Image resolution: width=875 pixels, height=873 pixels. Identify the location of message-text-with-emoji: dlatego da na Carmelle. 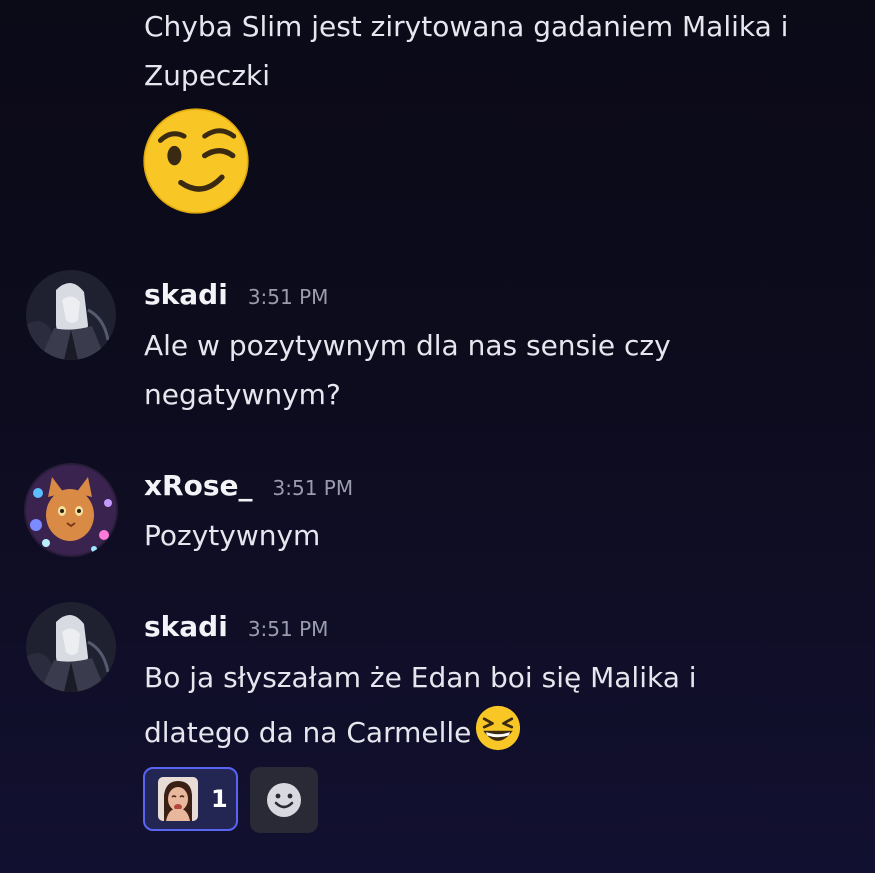
(332, 729).